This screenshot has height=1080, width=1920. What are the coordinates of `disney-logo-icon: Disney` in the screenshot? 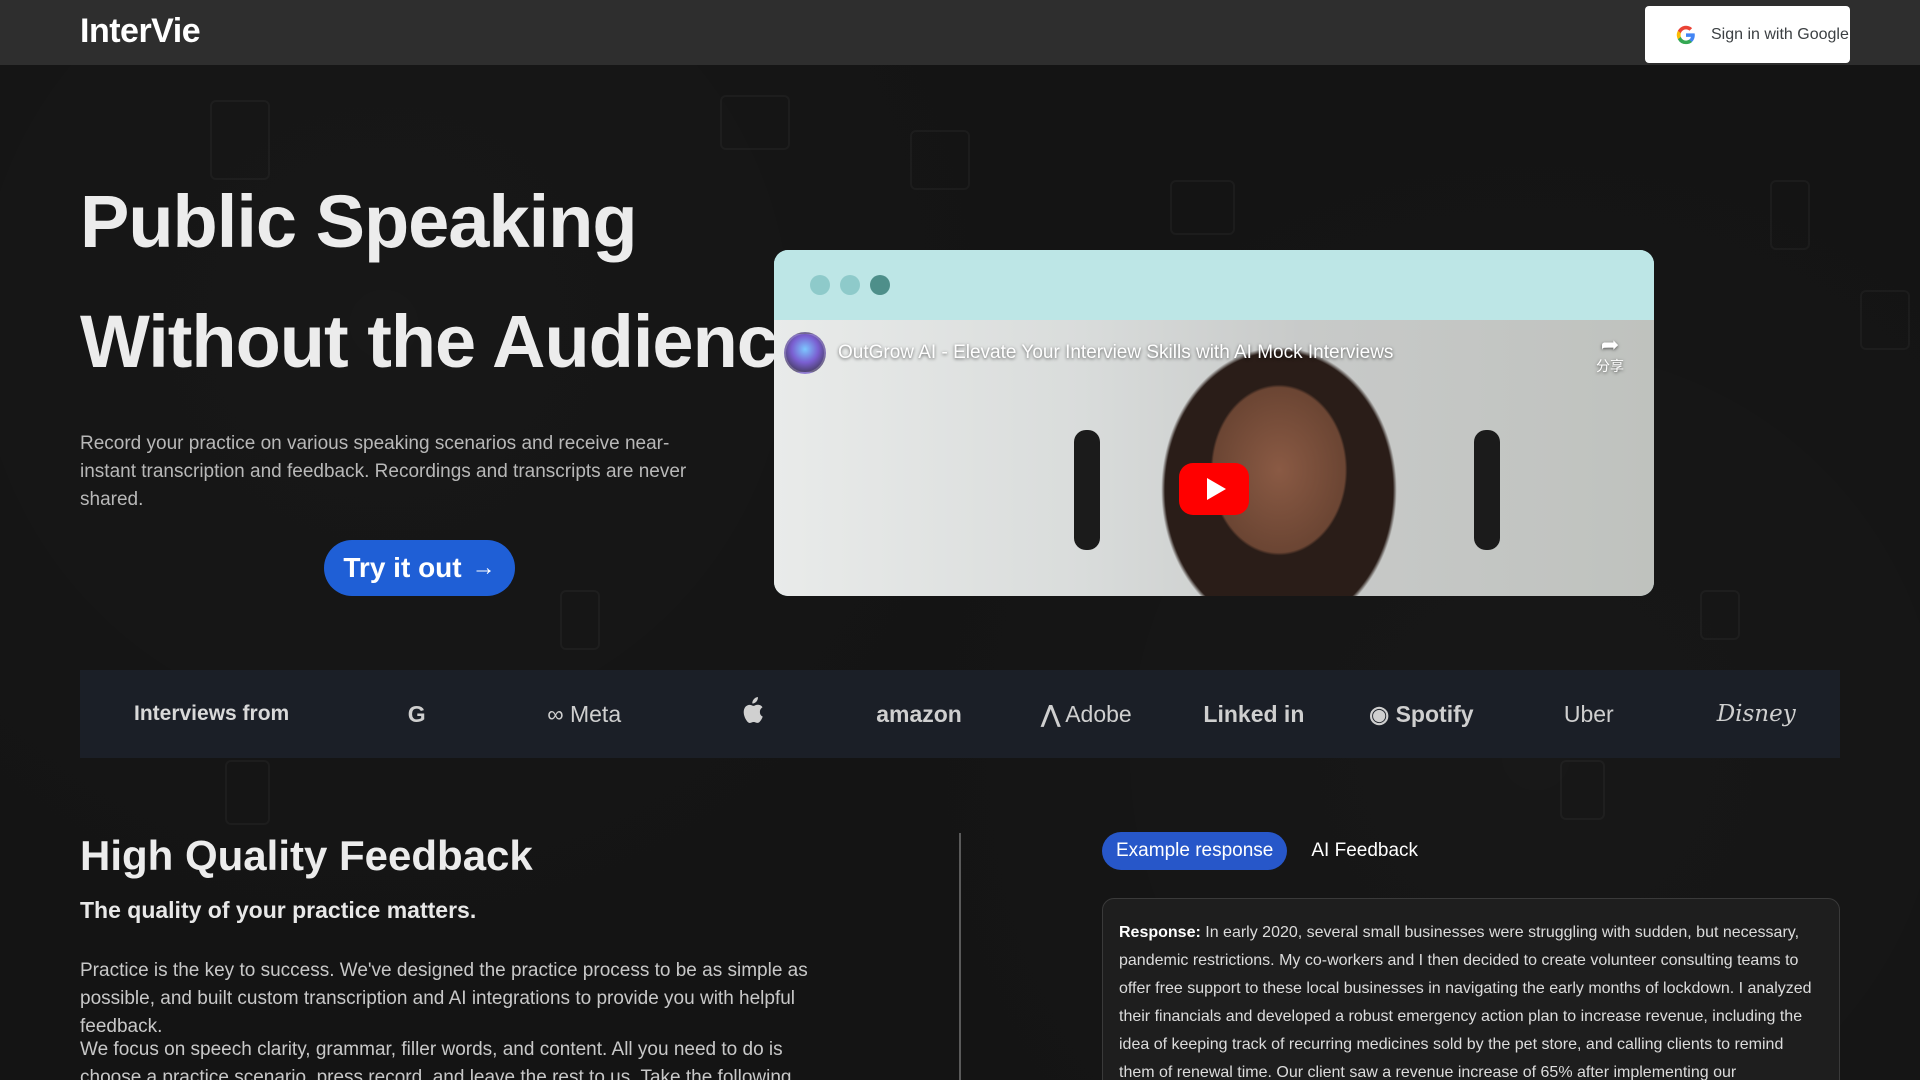 It's located at (1756, 714).